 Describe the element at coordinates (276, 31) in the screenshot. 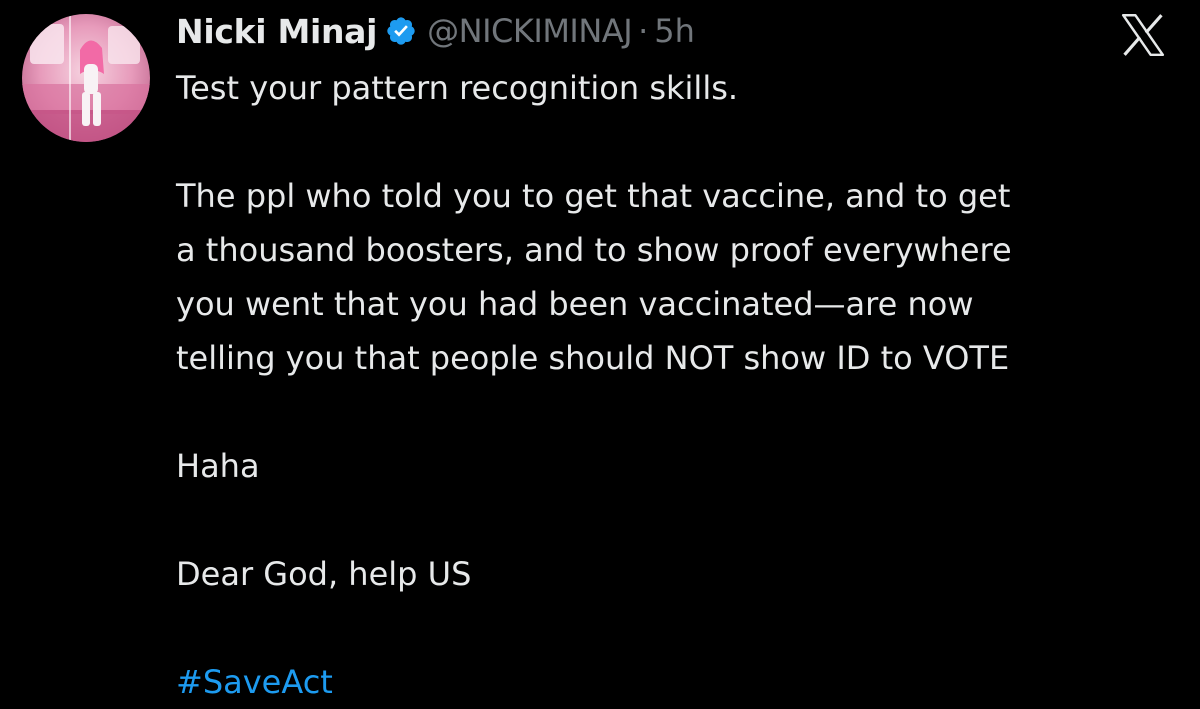

I see `display-name: Nicki Minaj` at that location.